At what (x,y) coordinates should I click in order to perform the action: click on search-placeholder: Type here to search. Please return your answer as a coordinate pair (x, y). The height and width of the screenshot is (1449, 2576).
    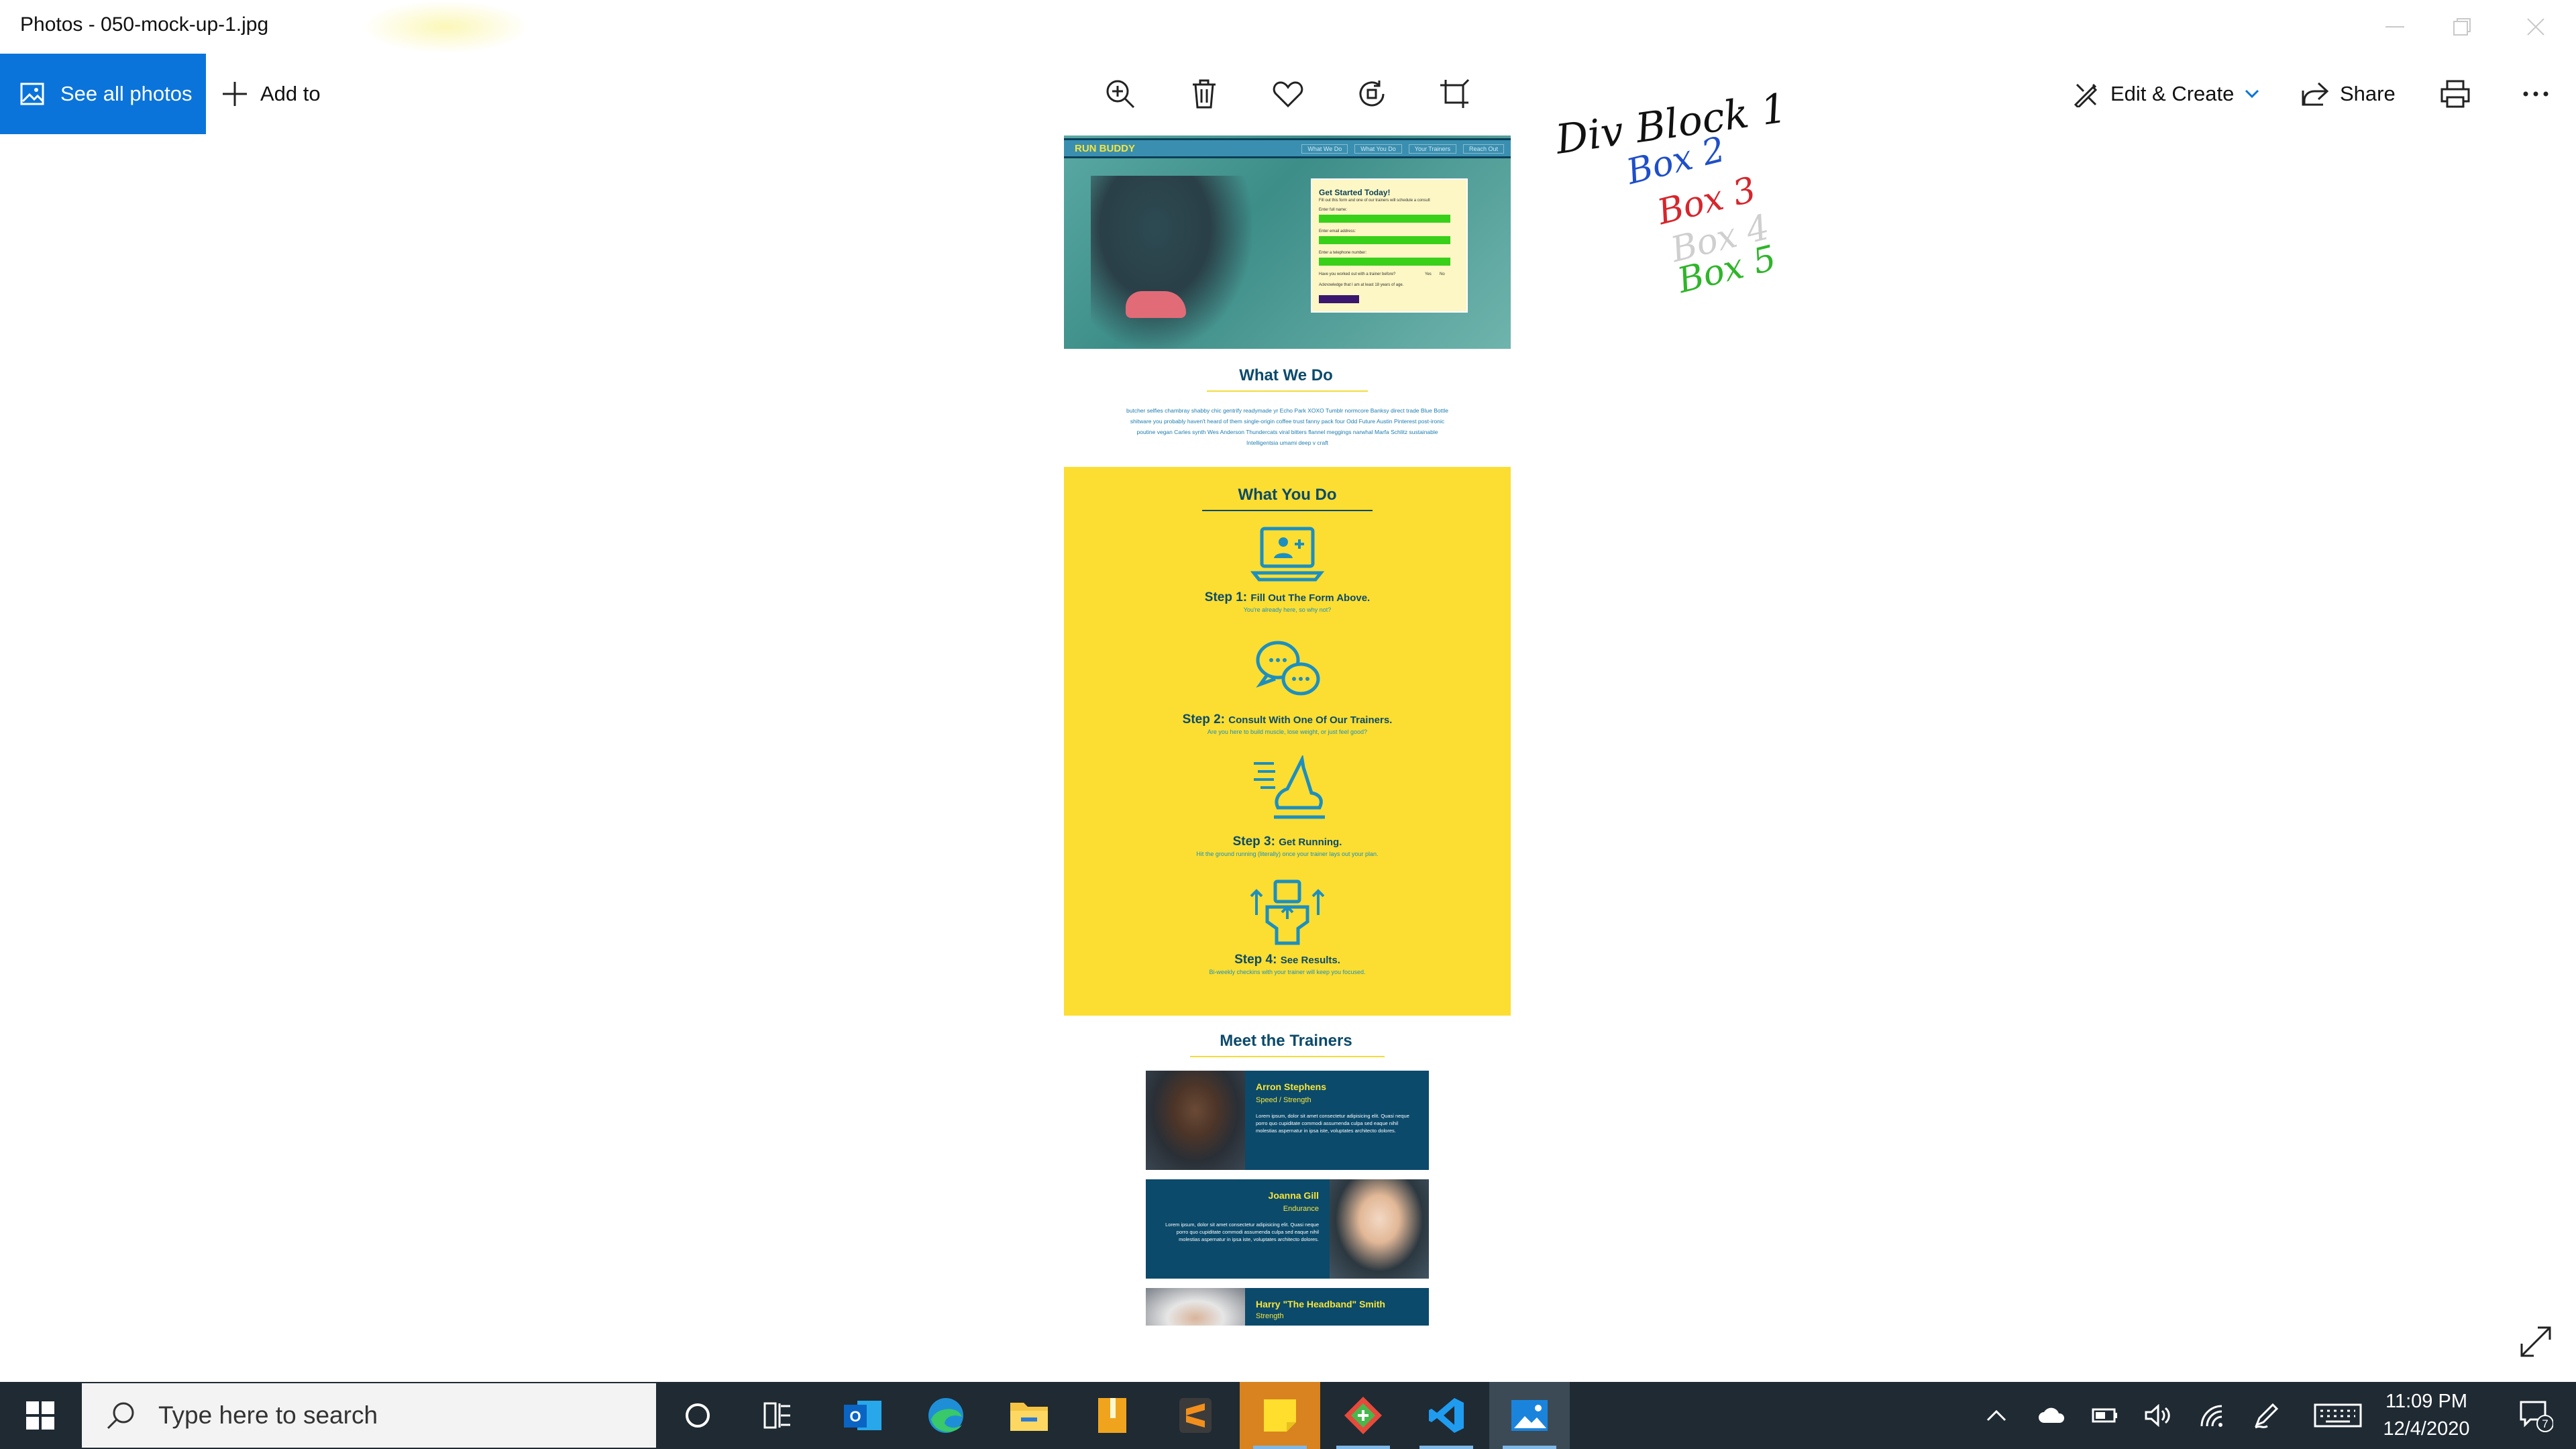
    Looking at the image, I should click on (268, 1415).